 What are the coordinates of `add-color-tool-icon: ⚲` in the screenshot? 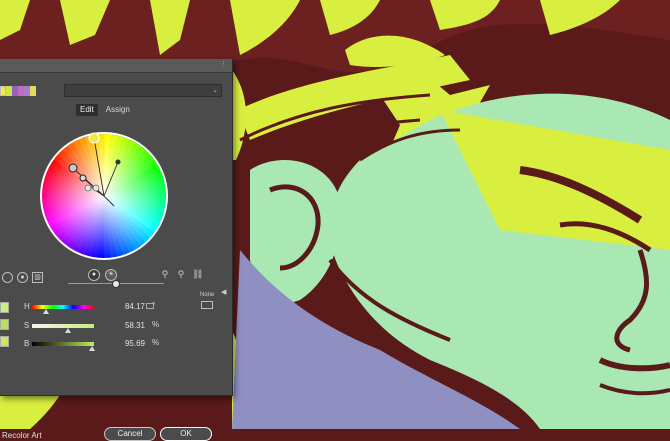 It's located at (165, 274).